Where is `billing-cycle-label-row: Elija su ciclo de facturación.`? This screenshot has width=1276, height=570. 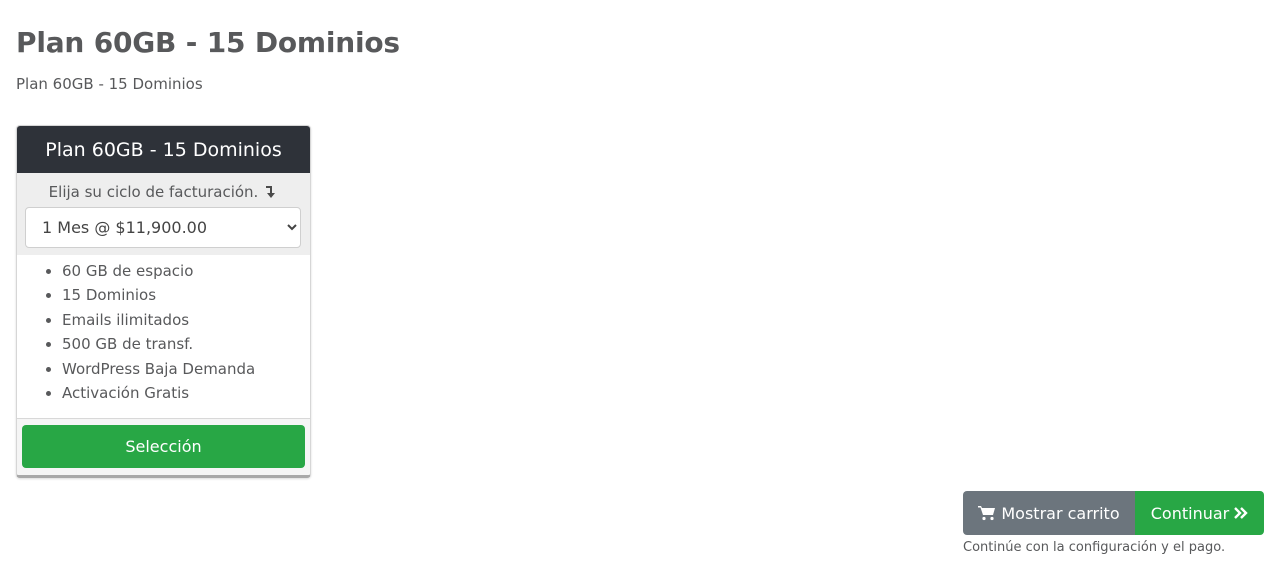
billing-cycle-label-row: Elija su ciclo de facturación. is located at coordinates (163, 192).